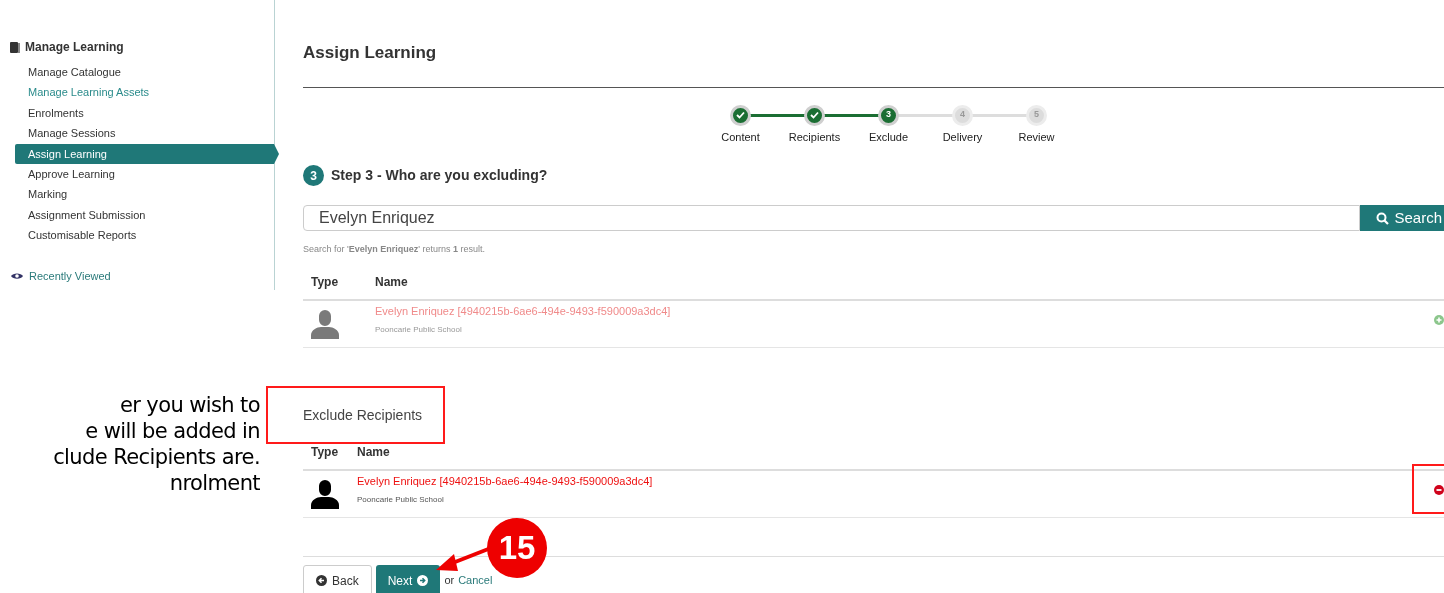 This screenshot has height=593, width=1444. Describe the element at coordinates (962, 137) in the screenshot. I see `step-label: Delivery` at that location.